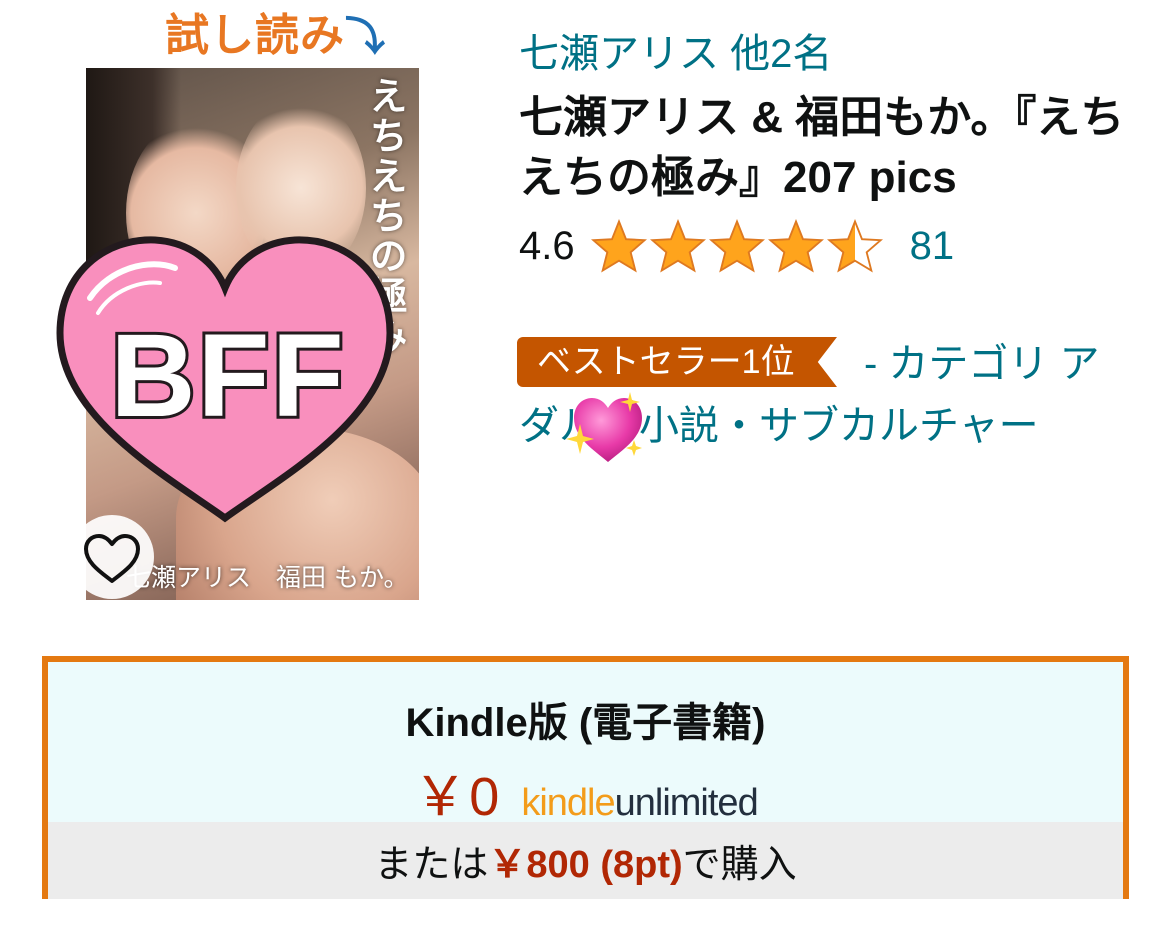  What do you see at coordinates (854, 246) in the screenshot?
I see `star-half-icon` at bounding box center [854, 246].